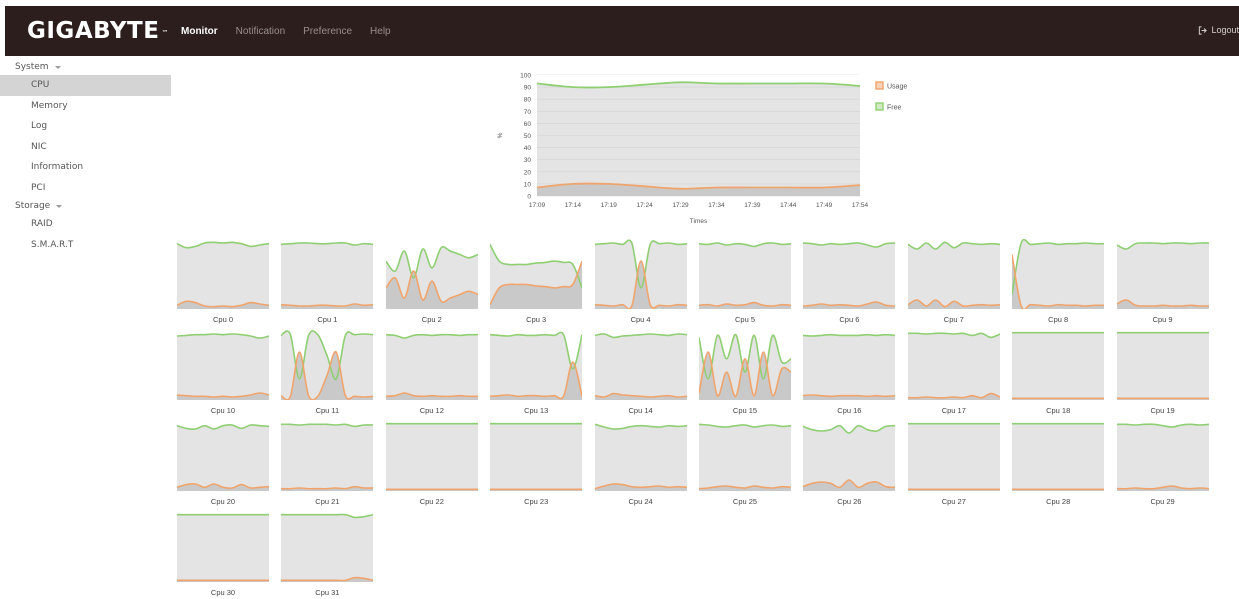  I want to click on cpu-label: Cpu 10, so click(223, 410).